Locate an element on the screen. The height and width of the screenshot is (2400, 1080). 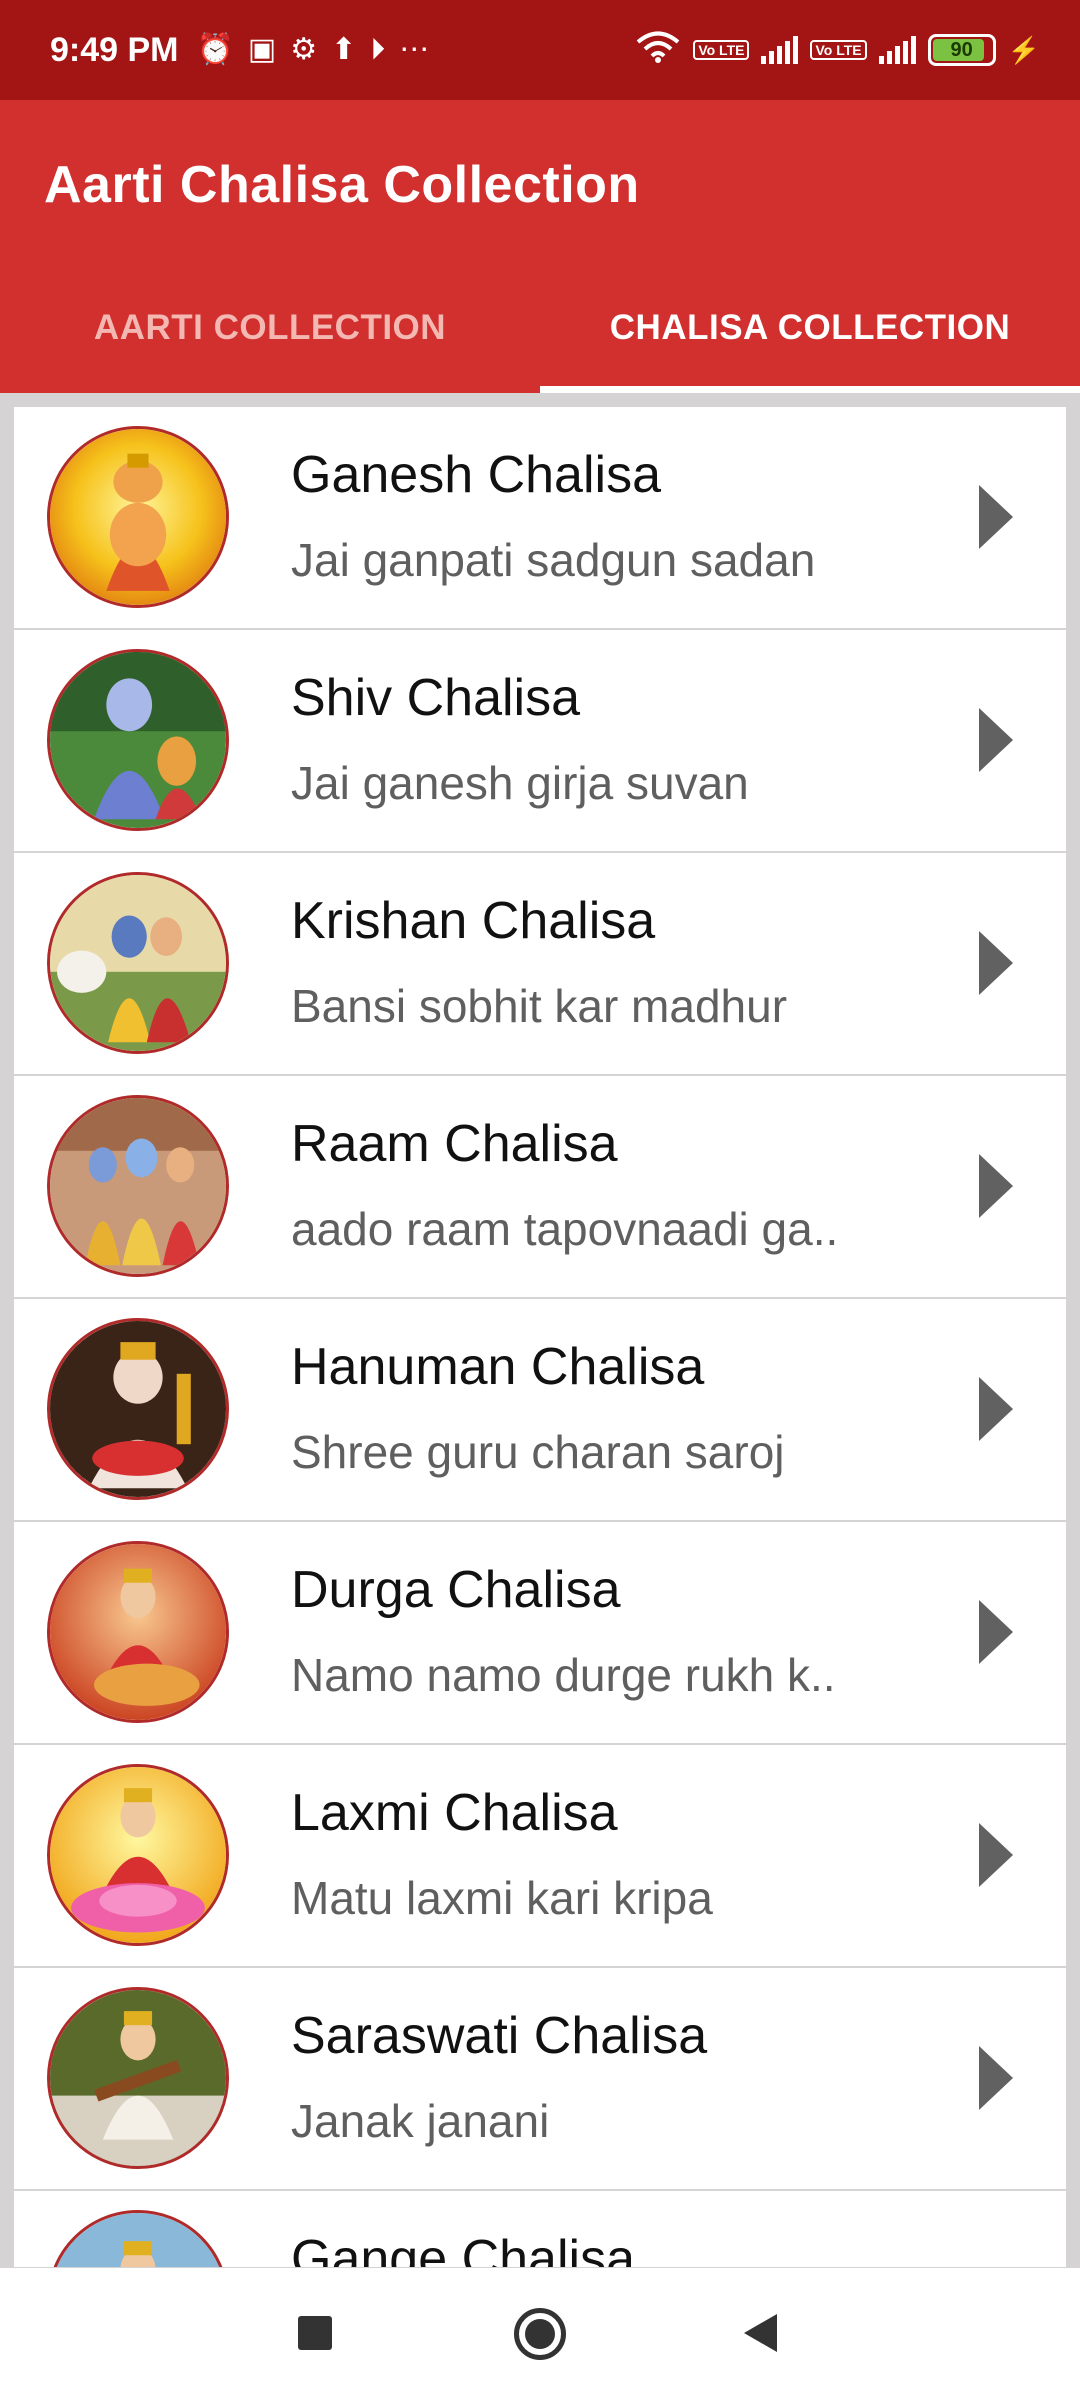
laxmi-image is located at coordinates (138, 1855).